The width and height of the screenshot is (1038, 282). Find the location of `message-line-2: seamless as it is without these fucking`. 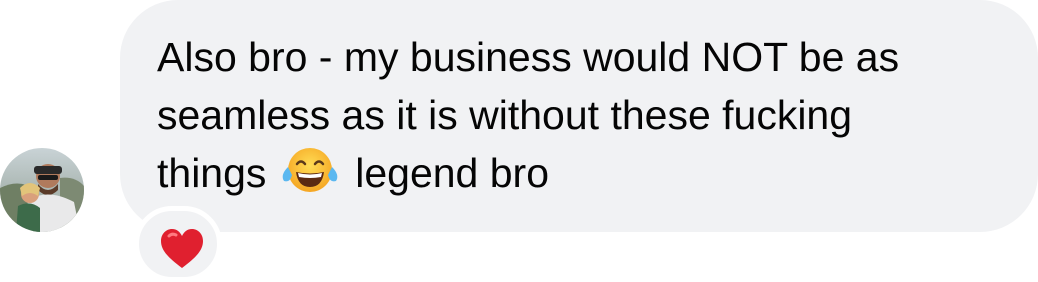

message-line-2: seamless as it is without these fucking is located at coordinates (505, 115).